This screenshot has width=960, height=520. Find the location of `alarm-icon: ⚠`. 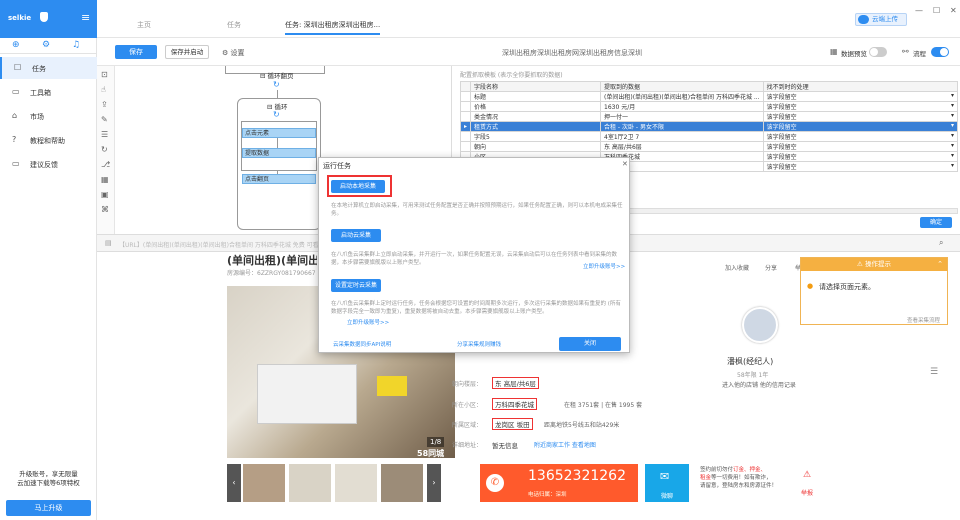

alarm-icon: ⚠ is located at coordinates (807, 475).